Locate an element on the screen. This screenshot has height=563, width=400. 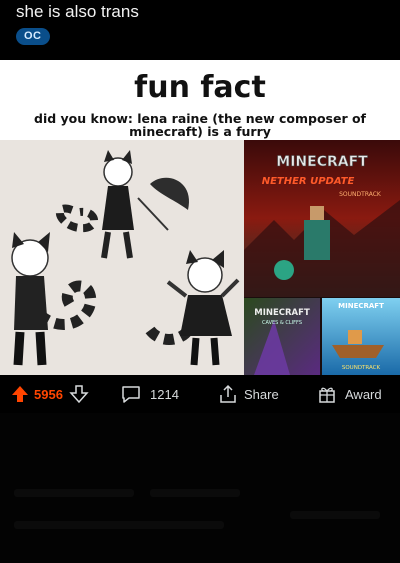
comment-icon is located at coordinates (131, 394).